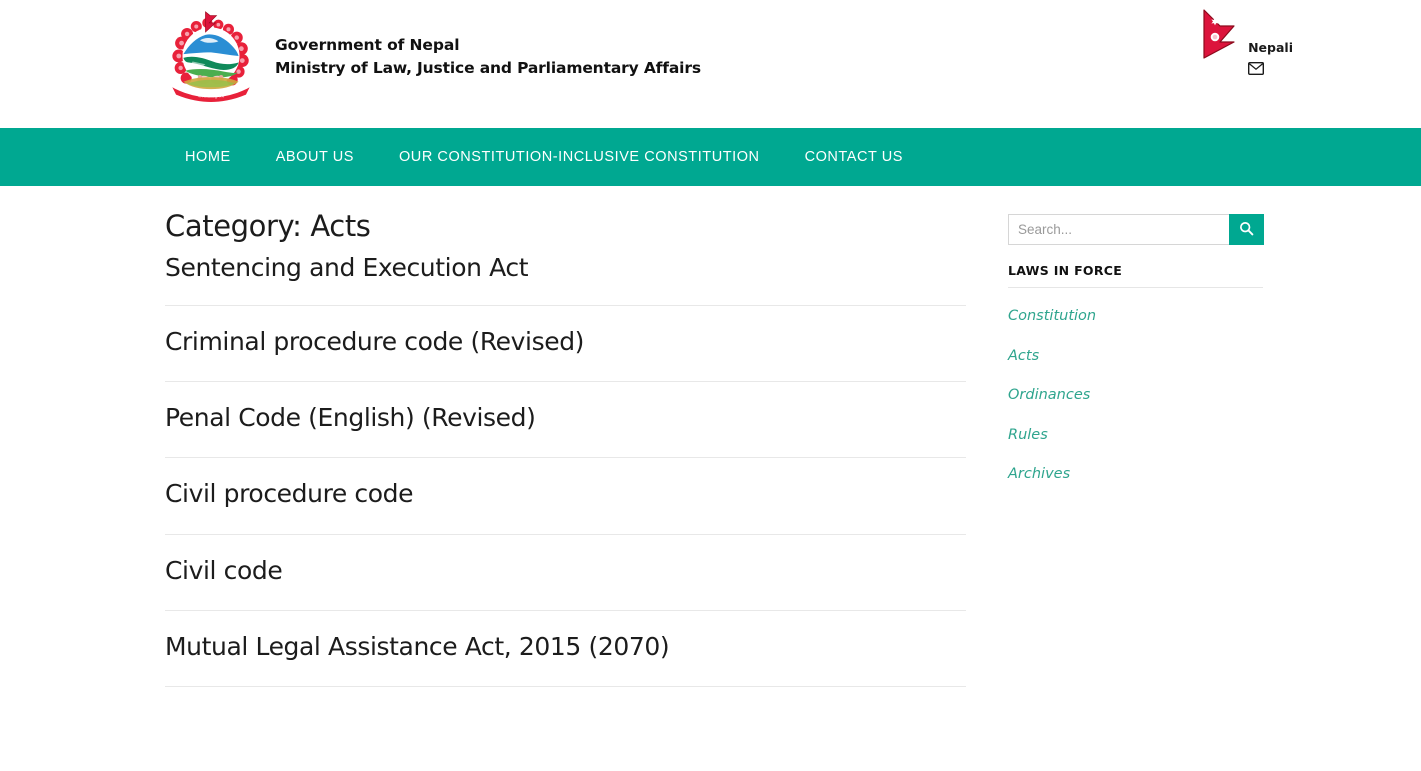 Image resolution: width=1421 pixels, height=771 pixels. Describe the element at coordinates (854, 157) in the screenshot. I see `nav-item-contact-us: CONTACT US` at that location.